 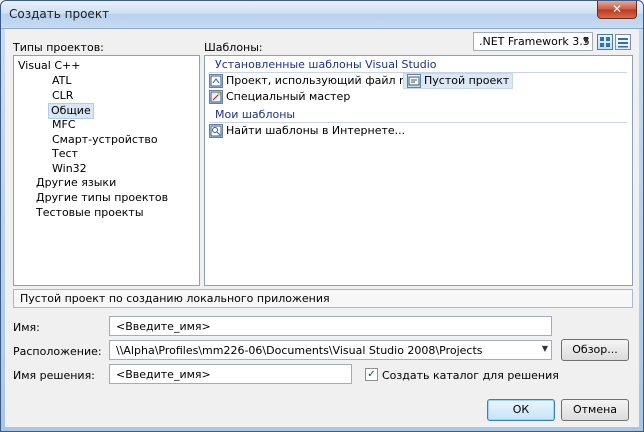 I want to click on large-icons-icon, so click(x=605, y=42).